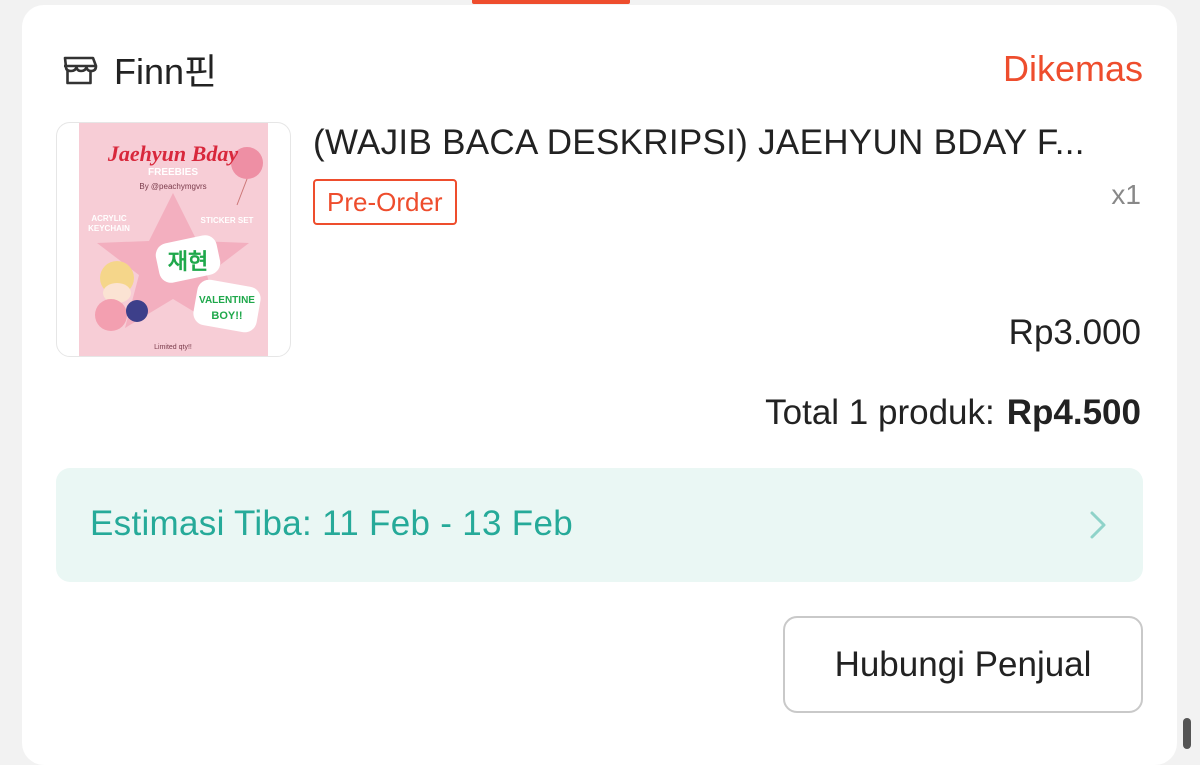 This screenshot has height=765, width=1200. Describe the element at coordinates (601, 69) in the screenshot. I see `shop-header: Finn핀 Dikemas` at that location.